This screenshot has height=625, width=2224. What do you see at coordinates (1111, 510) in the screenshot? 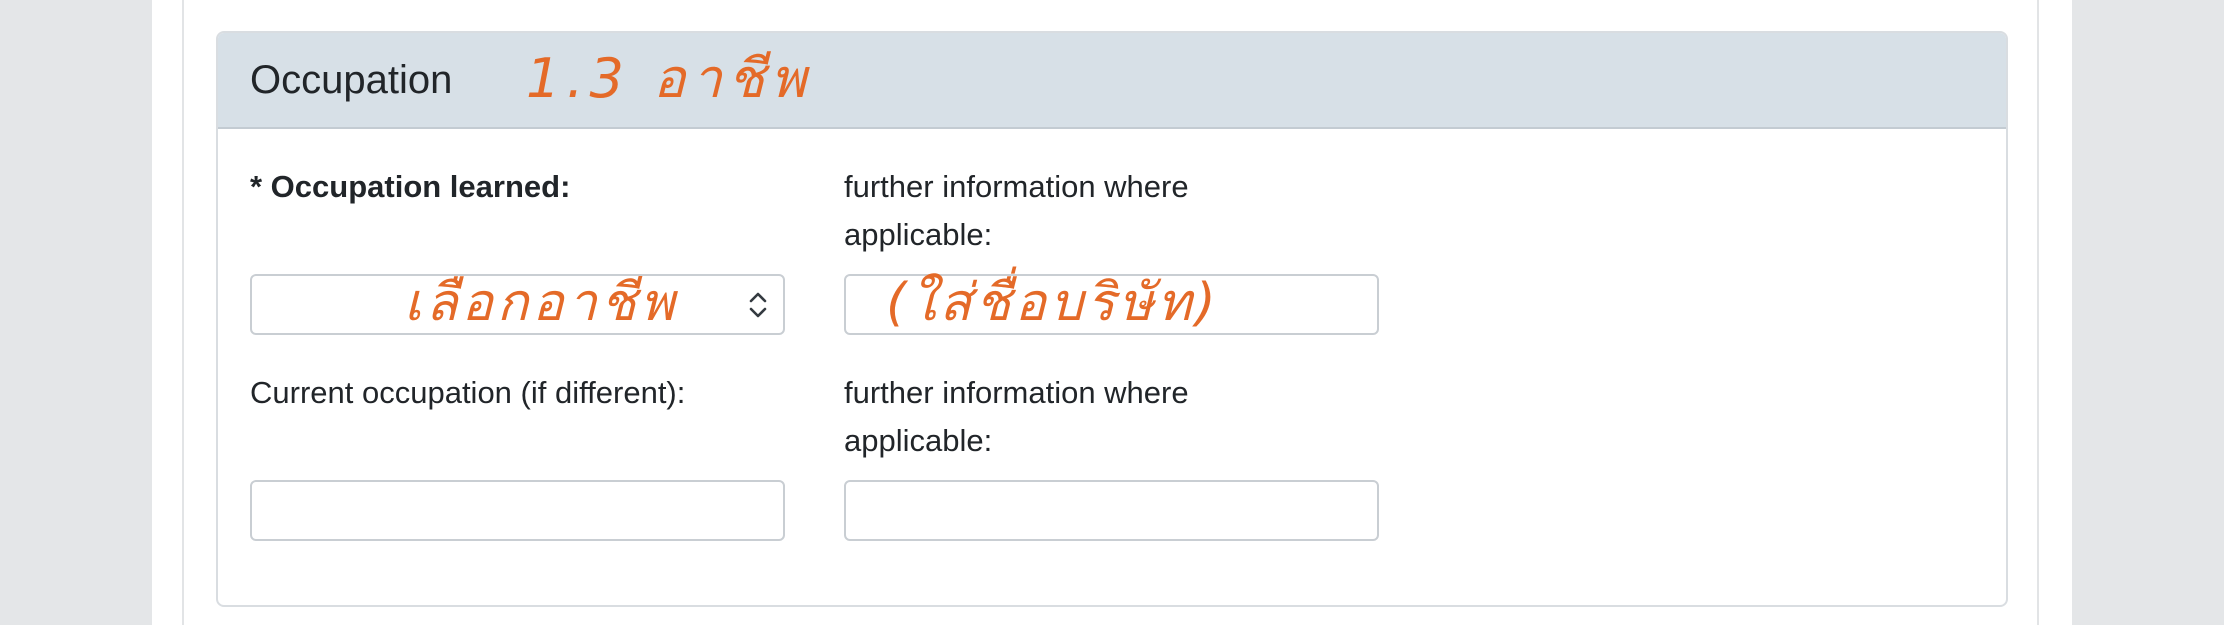
I see `current-occupation-info-input` at bounding box center [1111, 510].